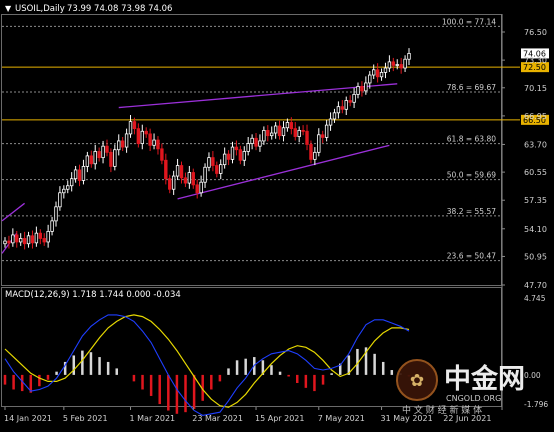 This screenshot has height=432, width=554. Describe the element at coordinates (535, 229) in the screenshot. I see `price-tick-label: 54.10` at that location.